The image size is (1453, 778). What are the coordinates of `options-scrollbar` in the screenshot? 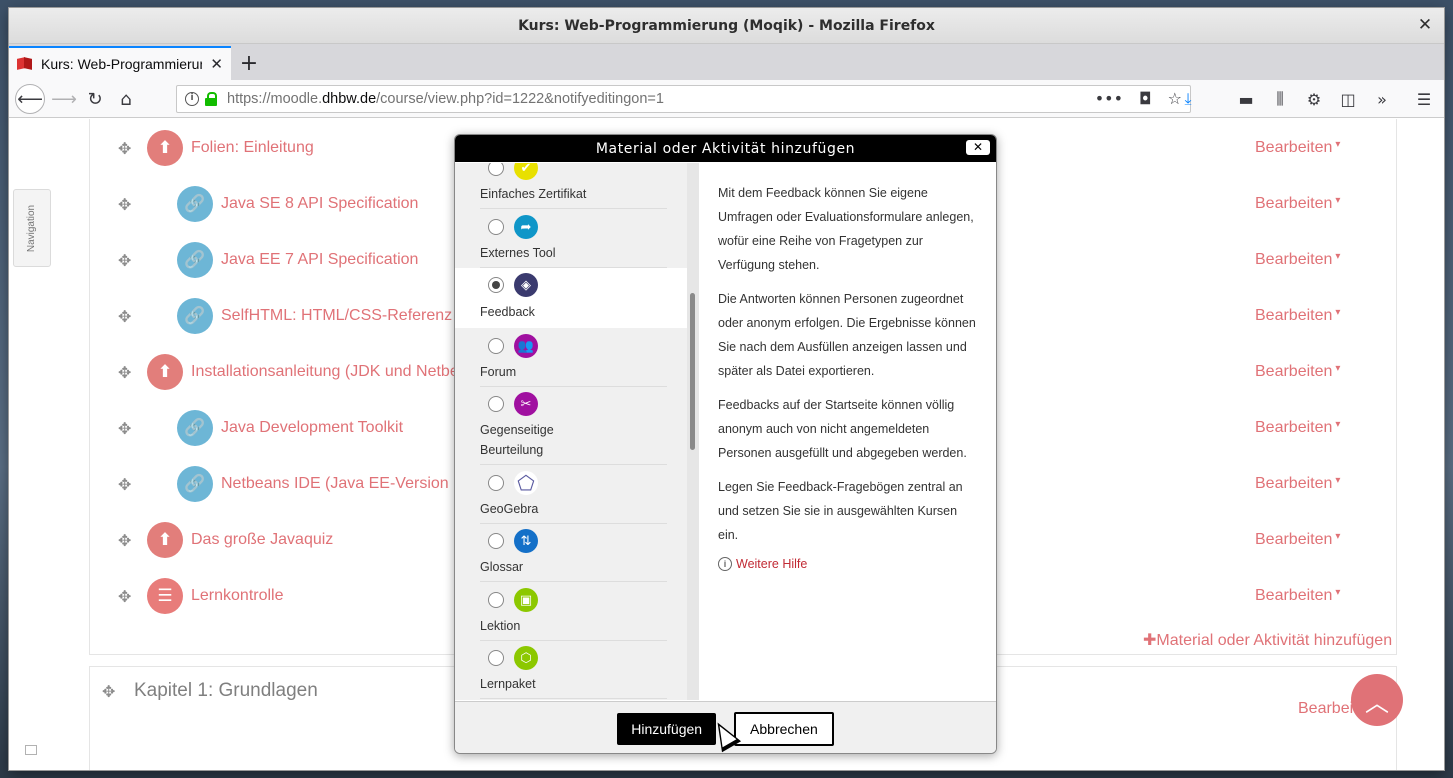 It's located at (693, 431).